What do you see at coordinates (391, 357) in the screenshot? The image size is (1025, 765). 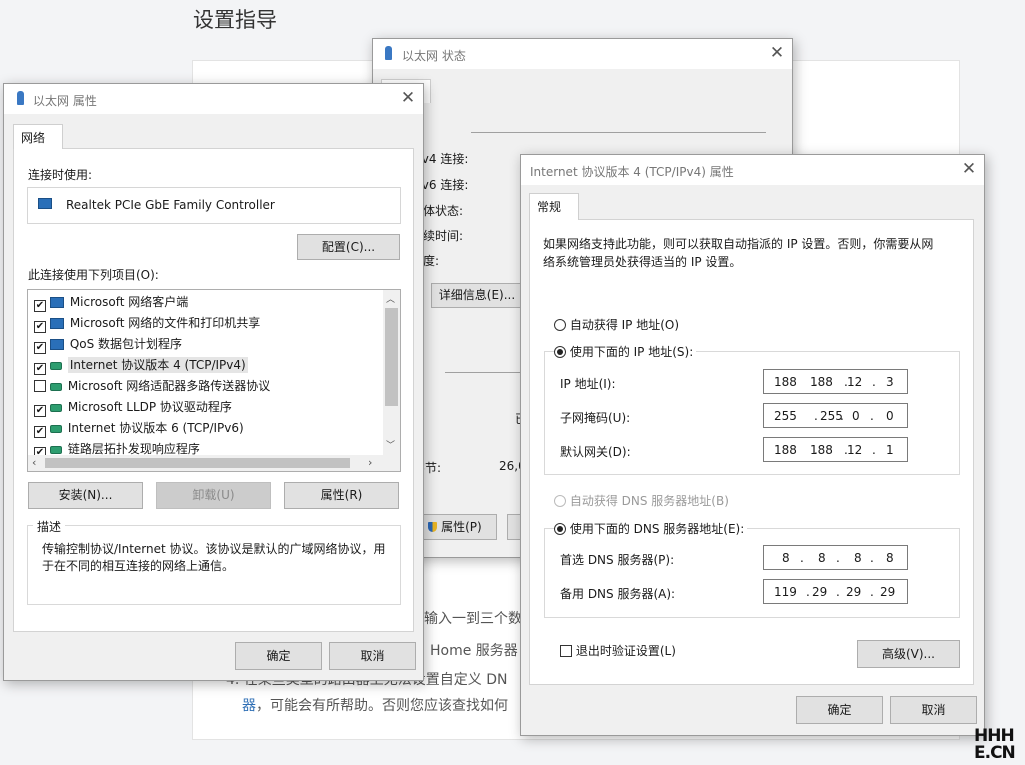 I see `scrollbar-thumb` at bounding box center [391, 357].